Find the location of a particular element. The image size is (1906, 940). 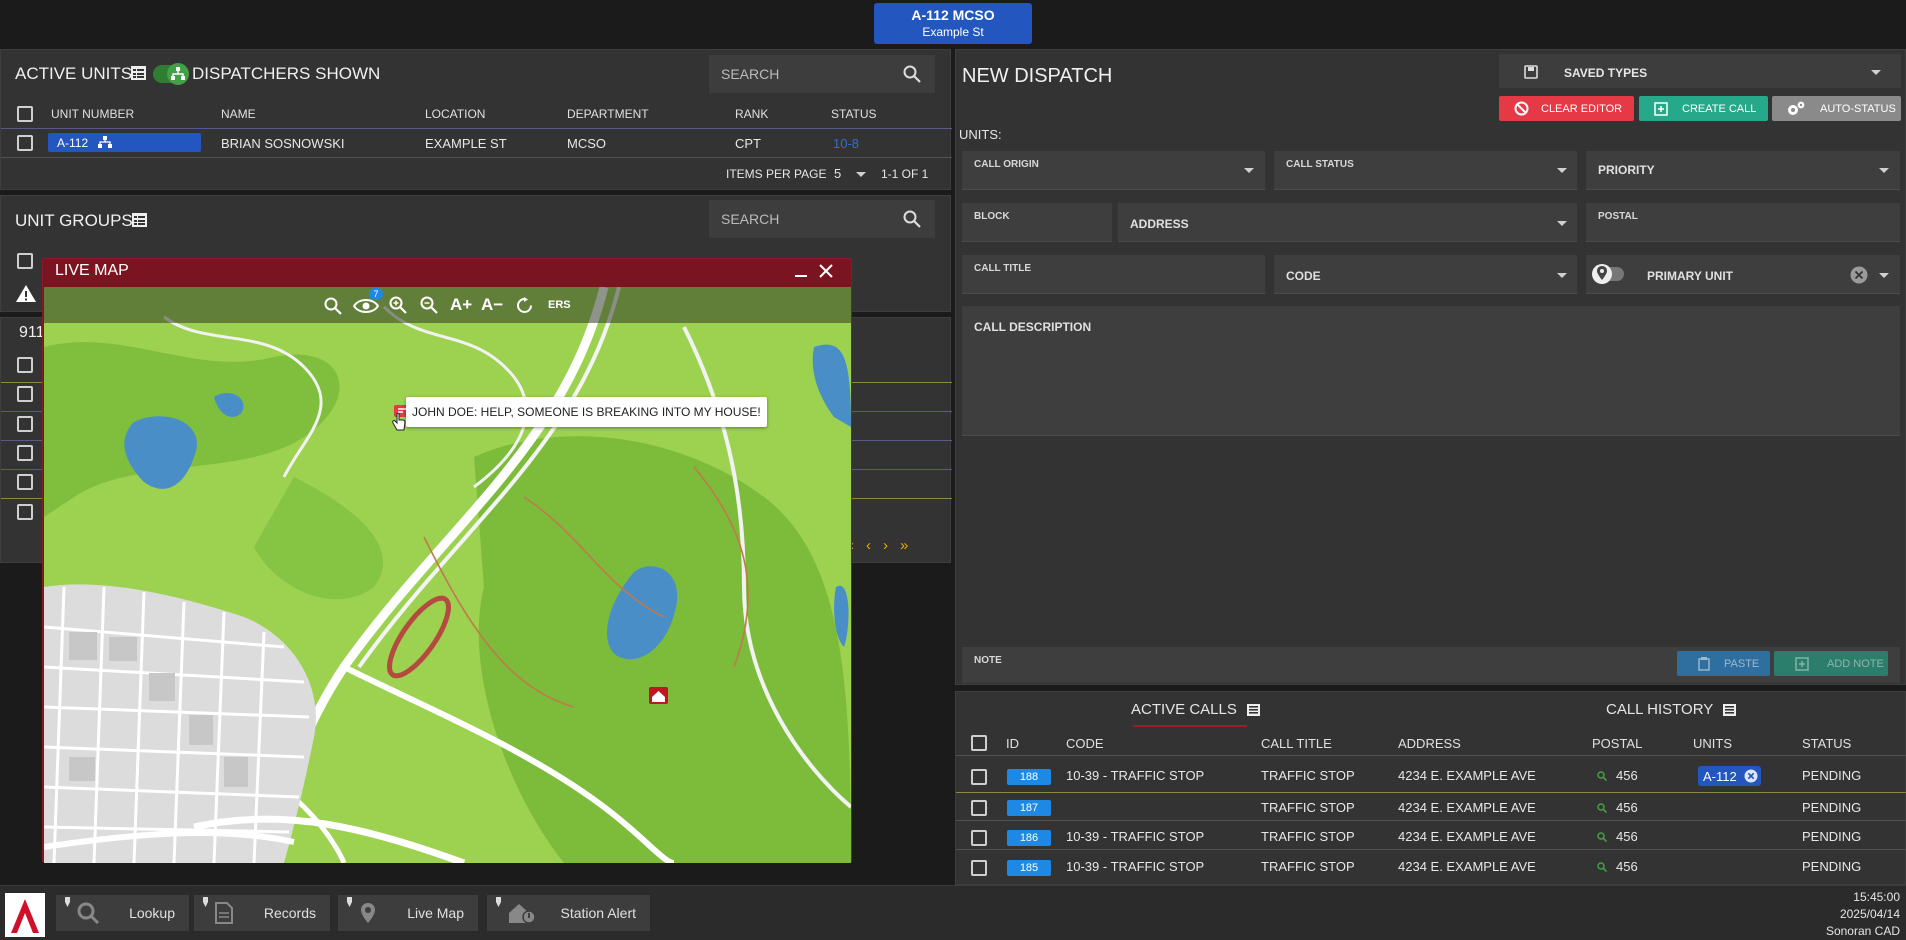

block-input: BLOCK is located at coordinates (1037, 222).